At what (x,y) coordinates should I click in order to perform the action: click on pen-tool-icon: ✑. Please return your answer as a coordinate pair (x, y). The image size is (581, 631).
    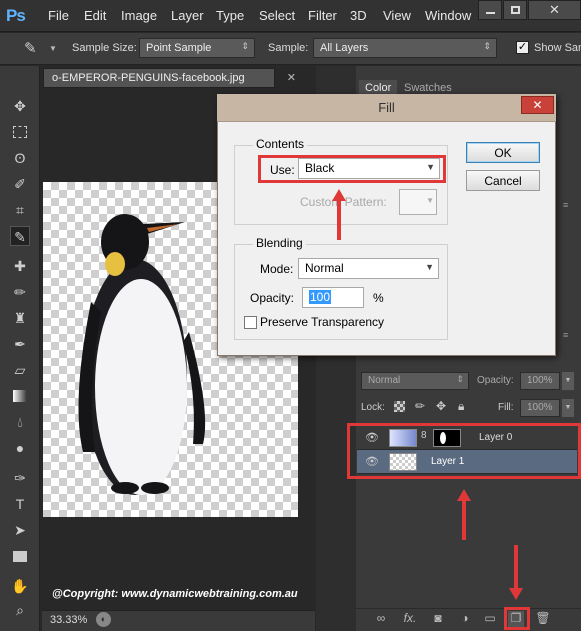
    Looking at the image, I should click on (20, 478).